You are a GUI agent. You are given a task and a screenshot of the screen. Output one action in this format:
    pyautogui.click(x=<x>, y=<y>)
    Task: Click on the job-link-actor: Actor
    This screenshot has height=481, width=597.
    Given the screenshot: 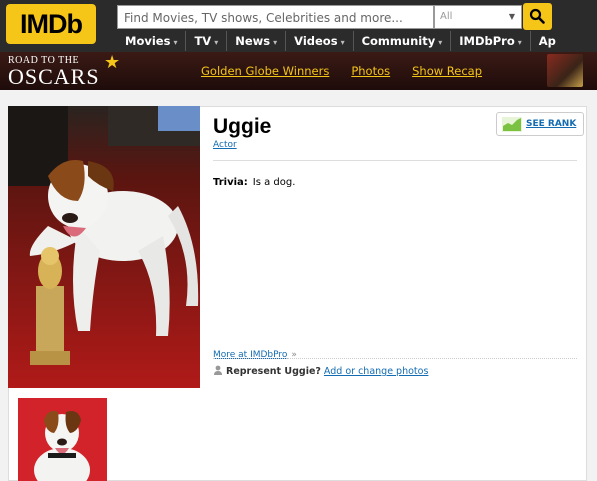 What is the action you would take?
    pyautogui.click(x=225, y=145)
    